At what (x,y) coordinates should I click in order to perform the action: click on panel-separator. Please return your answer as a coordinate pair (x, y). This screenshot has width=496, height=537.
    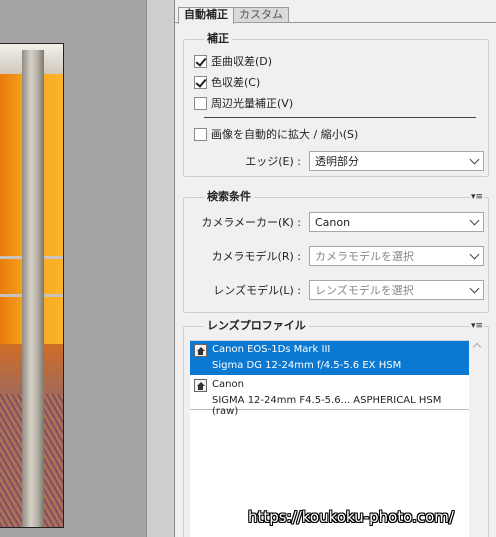
    Looking at the image, I should click on (160, 268).